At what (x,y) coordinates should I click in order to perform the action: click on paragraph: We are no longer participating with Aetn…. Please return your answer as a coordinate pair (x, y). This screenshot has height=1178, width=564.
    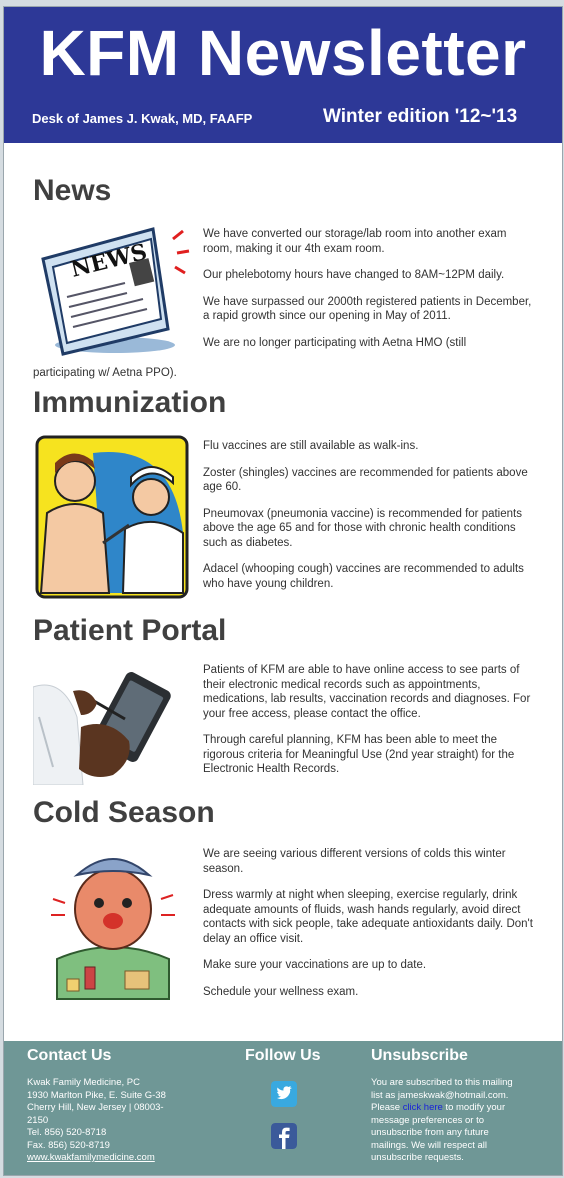
    Looking at the image, I should click on (335, 342).